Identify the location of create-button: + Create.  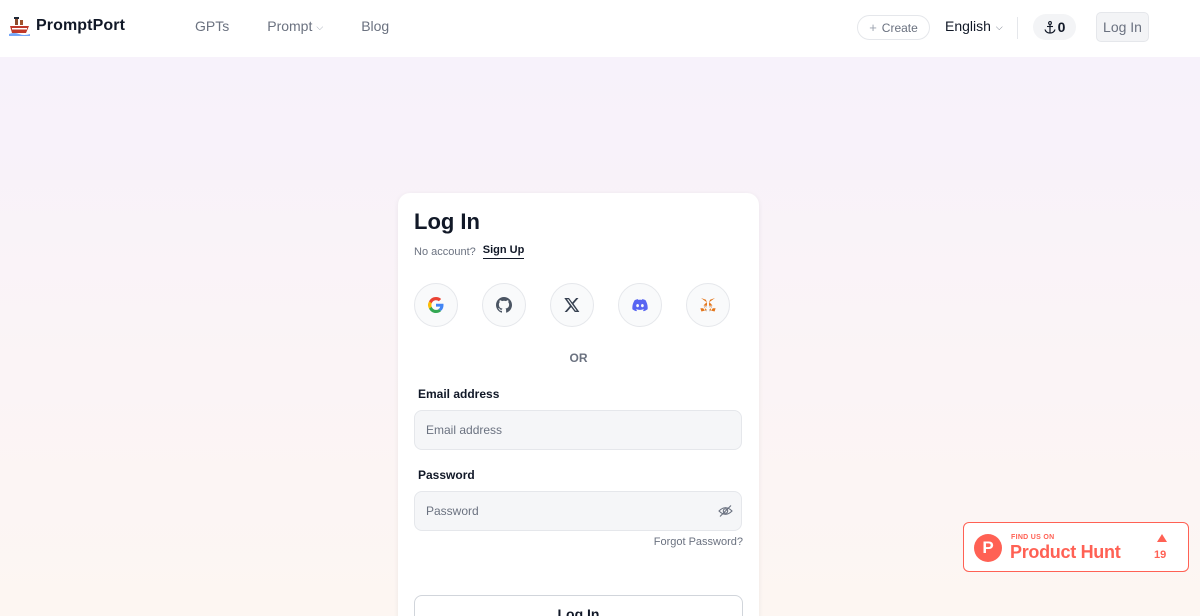
(893, 27).